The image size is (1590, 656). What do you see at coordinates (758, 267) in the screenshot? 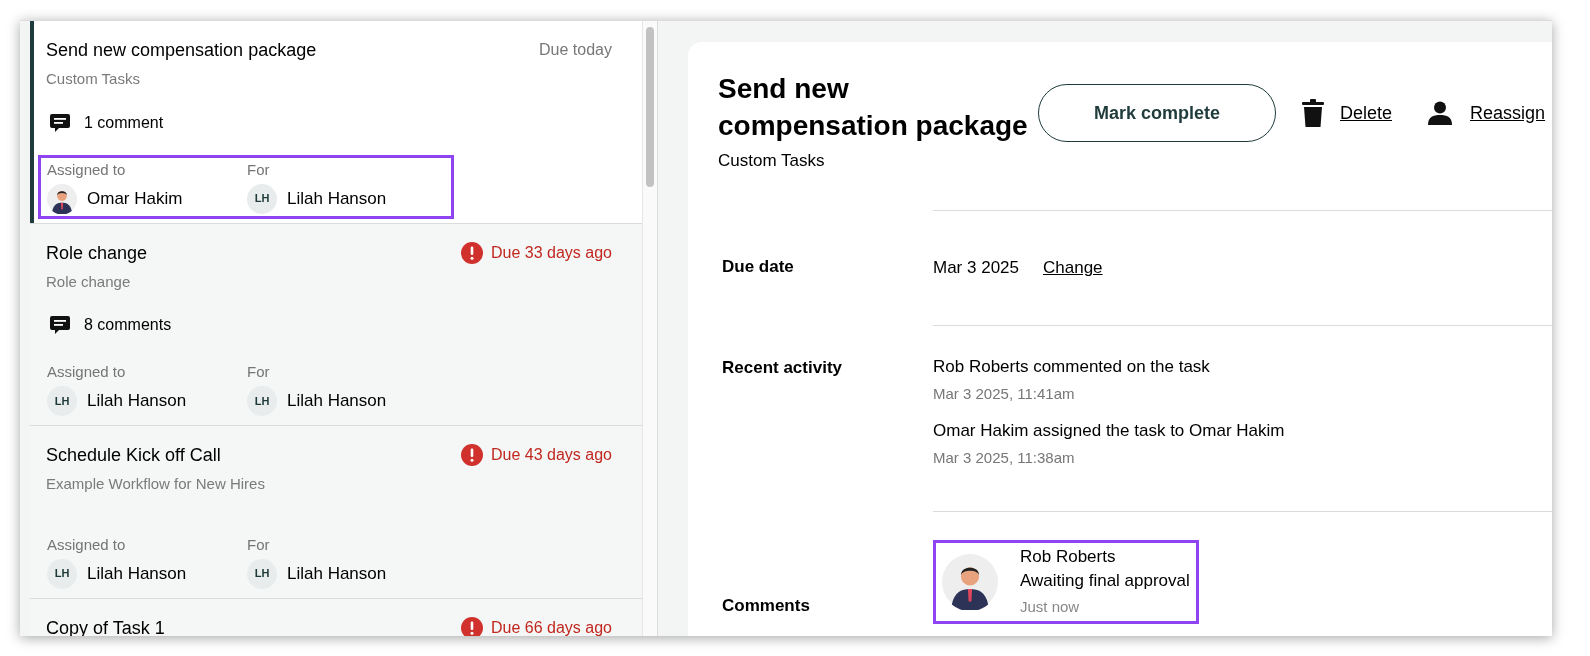
I see `field-label: Due date` at bounding box center [758, 267].